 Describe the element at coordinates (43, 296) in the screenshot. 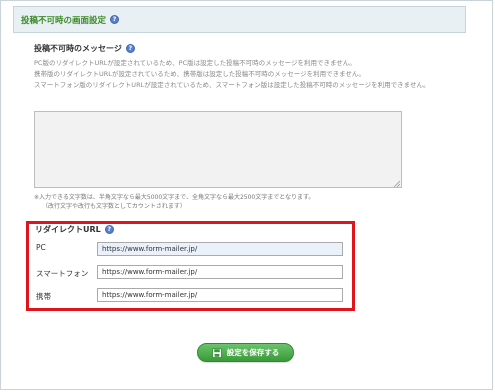

I see `mobile-label: 携帯` at that location.